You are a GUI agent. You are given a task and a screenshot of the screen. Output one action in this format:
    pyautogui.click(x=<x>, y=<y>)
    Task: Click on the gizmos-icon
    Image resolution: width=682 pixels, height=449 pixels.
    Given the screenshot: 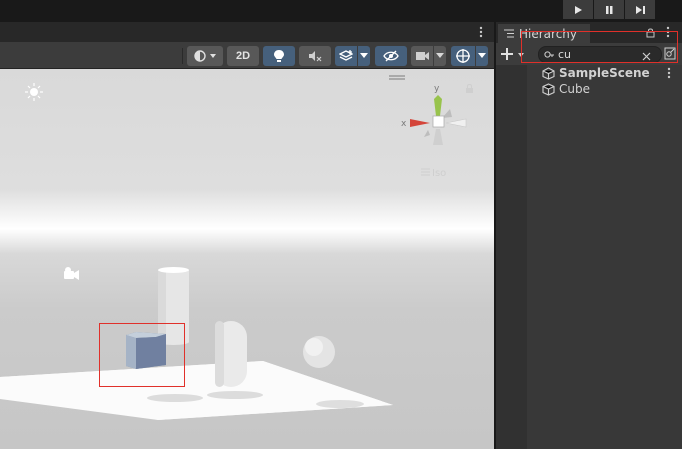 What is the action you would take?
    pyautogui.click(x=463, y=56)
    